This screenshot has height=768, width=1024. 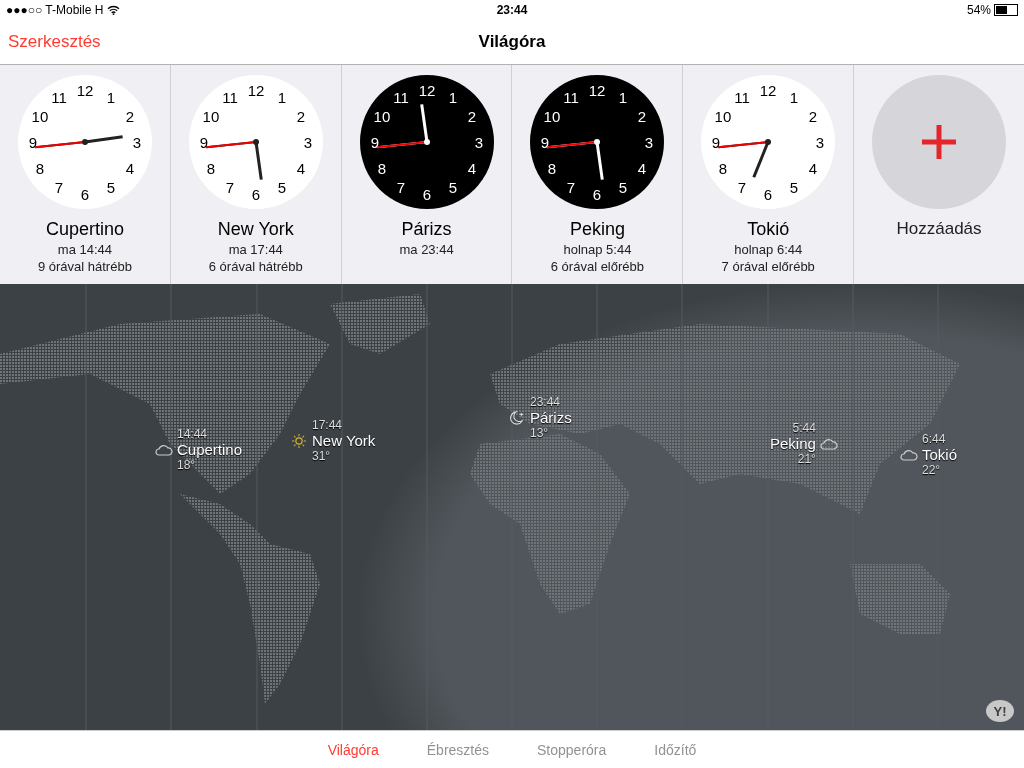 What do you see at coordinates (597, 229) in the screenshot?
I see `city-name: Peking` at bounding box center [597, 229].